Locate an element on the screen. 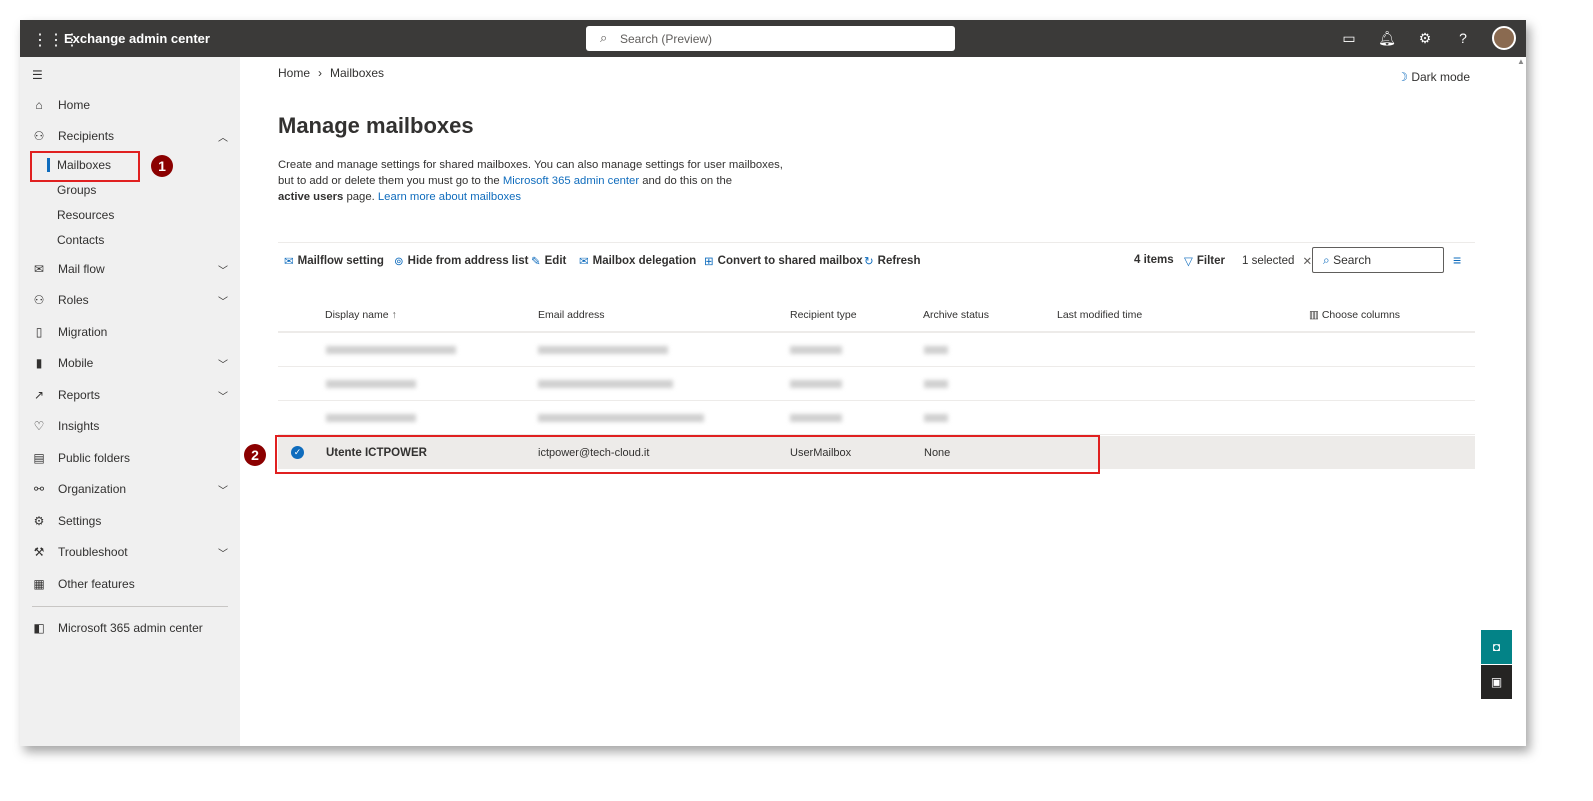  label: Public folders is located at coordinates (94, 458).